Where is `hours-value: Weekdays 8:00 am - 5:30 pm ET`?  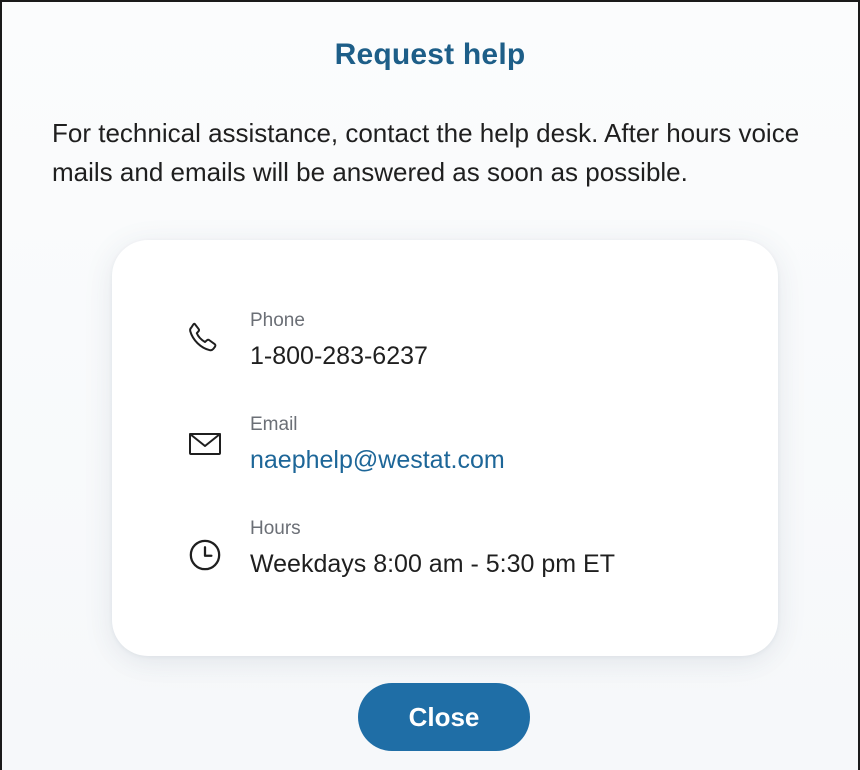
hours-value: Weekdays 8:00 am - 5:30 pm ET is located at coordinates (432, 564).